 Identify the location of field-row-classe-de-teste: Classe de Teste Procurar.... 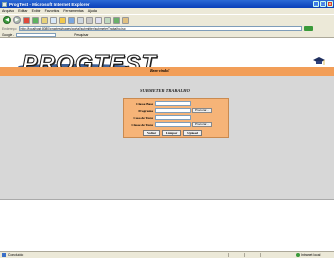
(177, 124).